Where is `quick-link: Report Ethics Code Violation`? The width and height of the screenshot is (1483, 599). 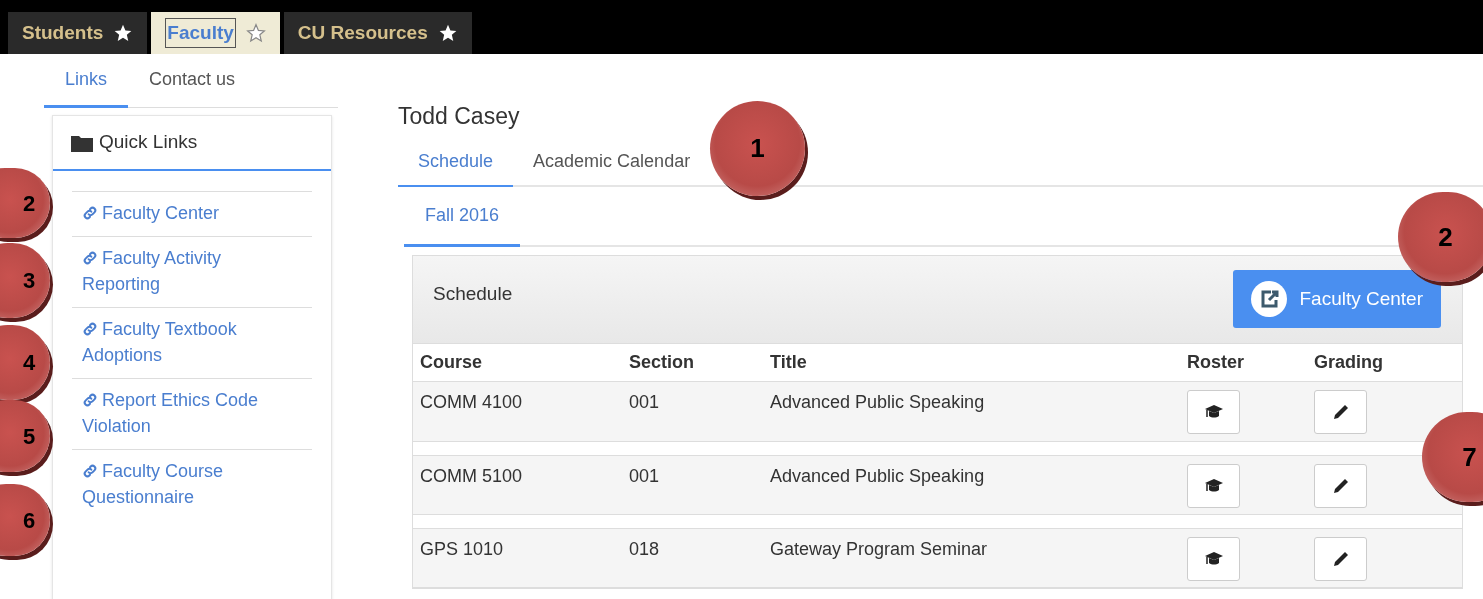
quick-link: Report Ethics Code Violation is located at coordinates (192, 414).